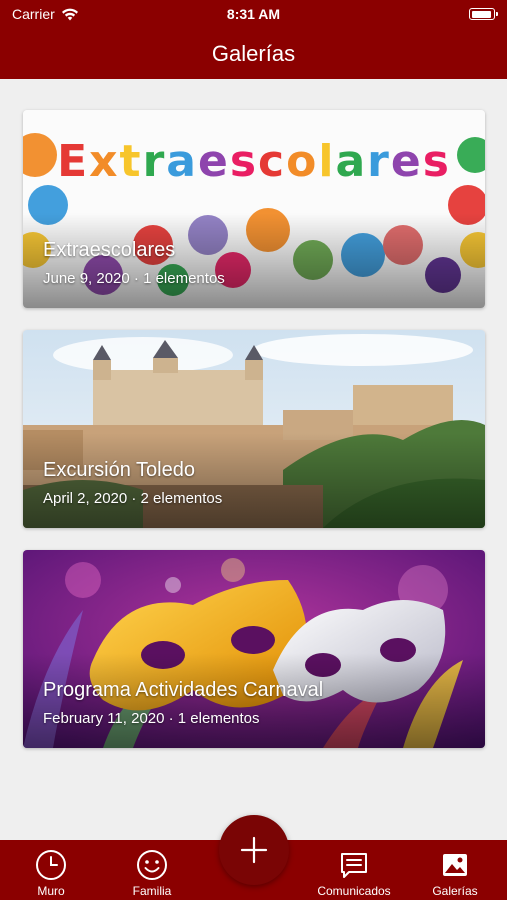  Describe the element at coordinates (51, 891) in the screenshot. I see `tab-label: Muro` at that location.